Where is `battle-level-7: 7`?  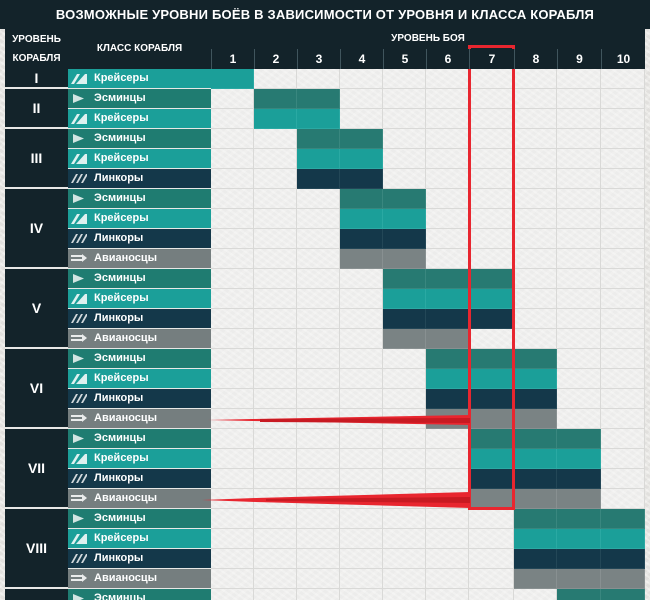 battle-level-7: 7 is located at coordinates (491, 59).